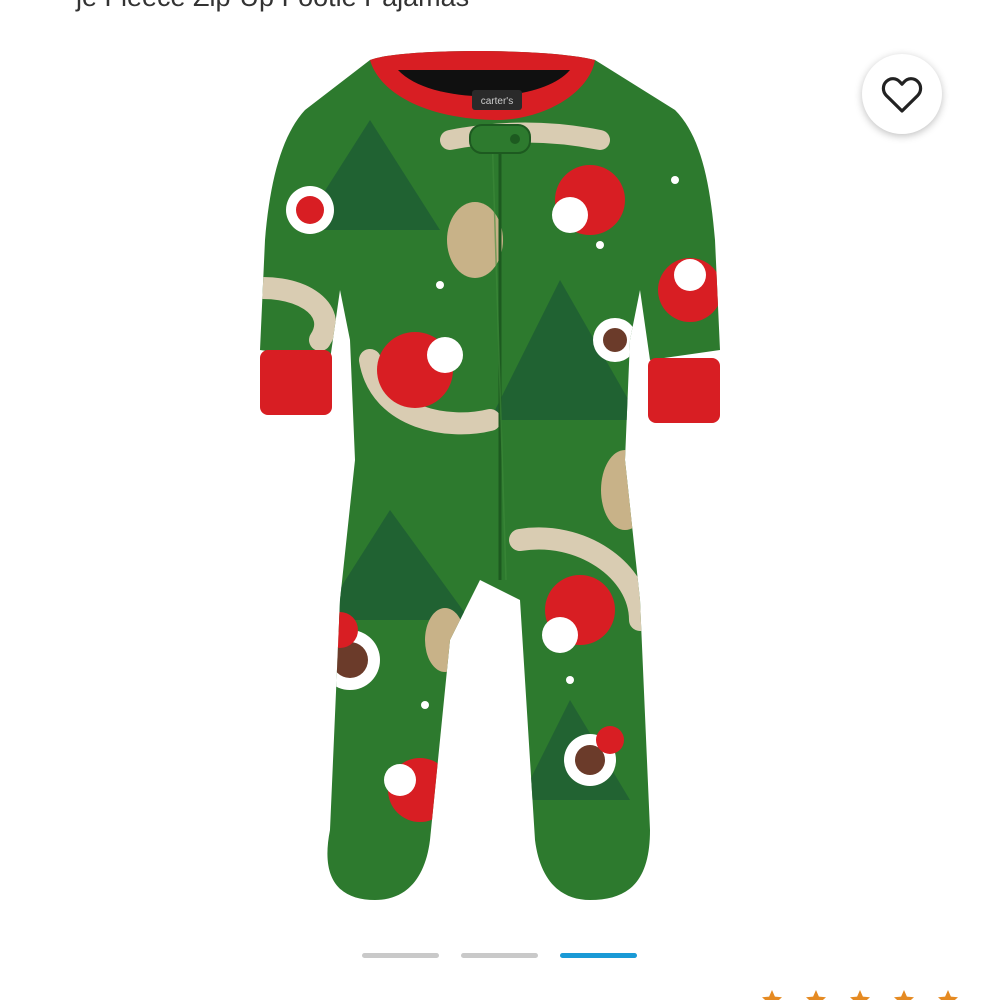  Describe the element at coordinates (497, 101) in the screenshot. I see `brand-label: carter's` at that location.